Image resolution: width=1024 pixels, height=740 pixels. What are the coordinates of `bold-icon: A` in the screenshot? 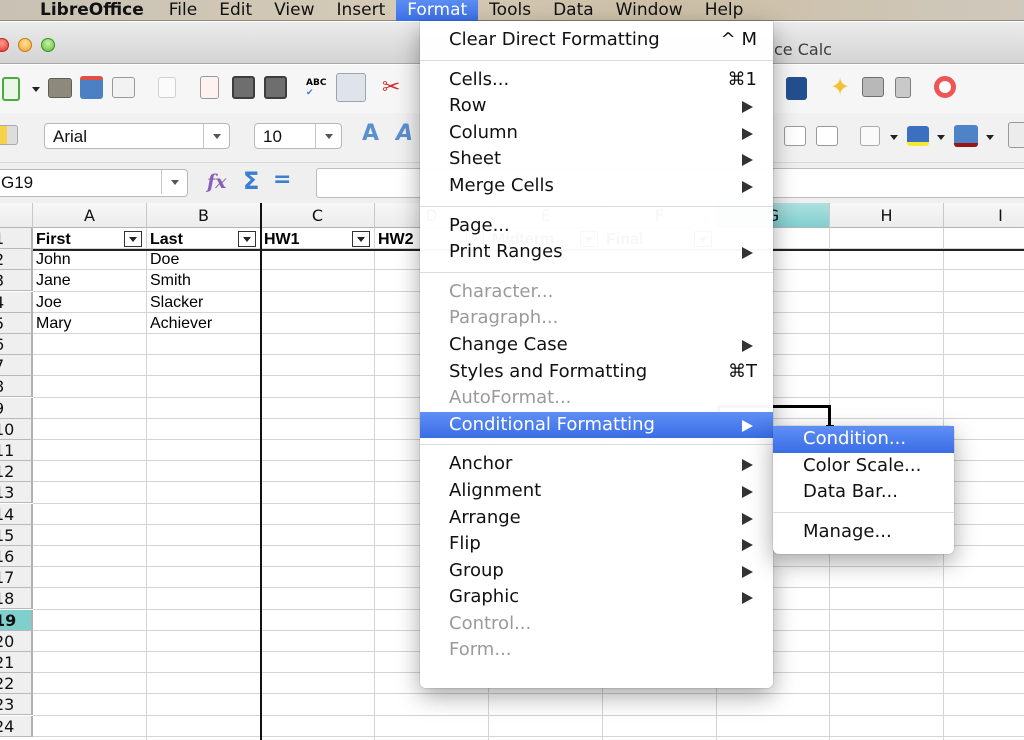 It's located at (373, 134).